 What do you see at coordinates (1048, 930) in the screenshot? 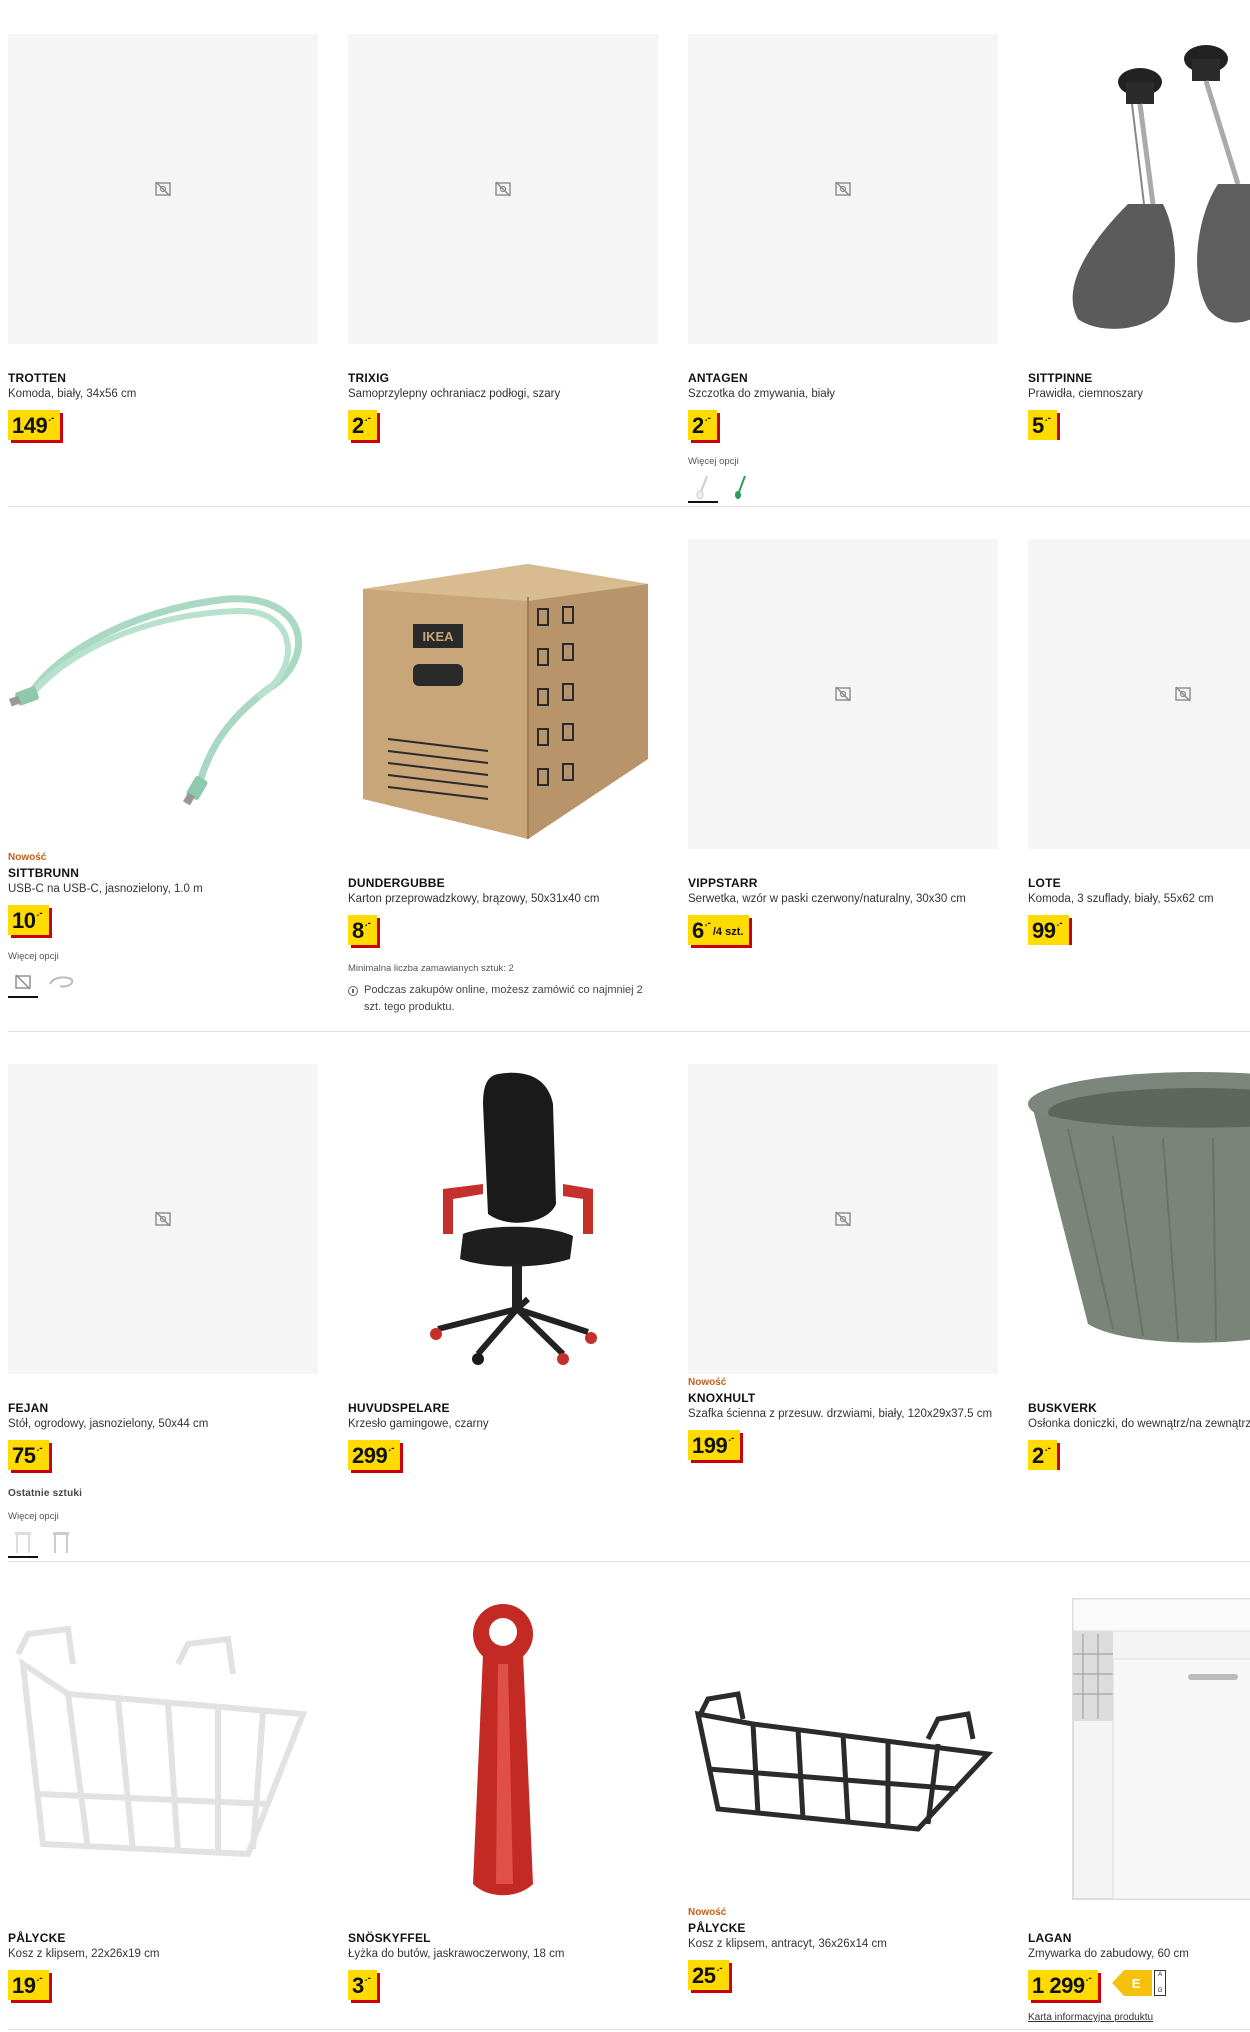
I see `price-tag: 99 .-` at bounding box center [1048, 930].